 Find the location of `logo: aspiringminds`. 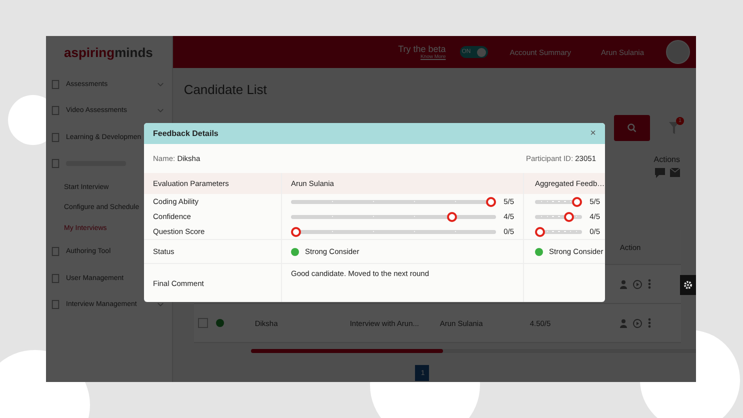

logo: aspiringminds is located at coordinates (109, 52).